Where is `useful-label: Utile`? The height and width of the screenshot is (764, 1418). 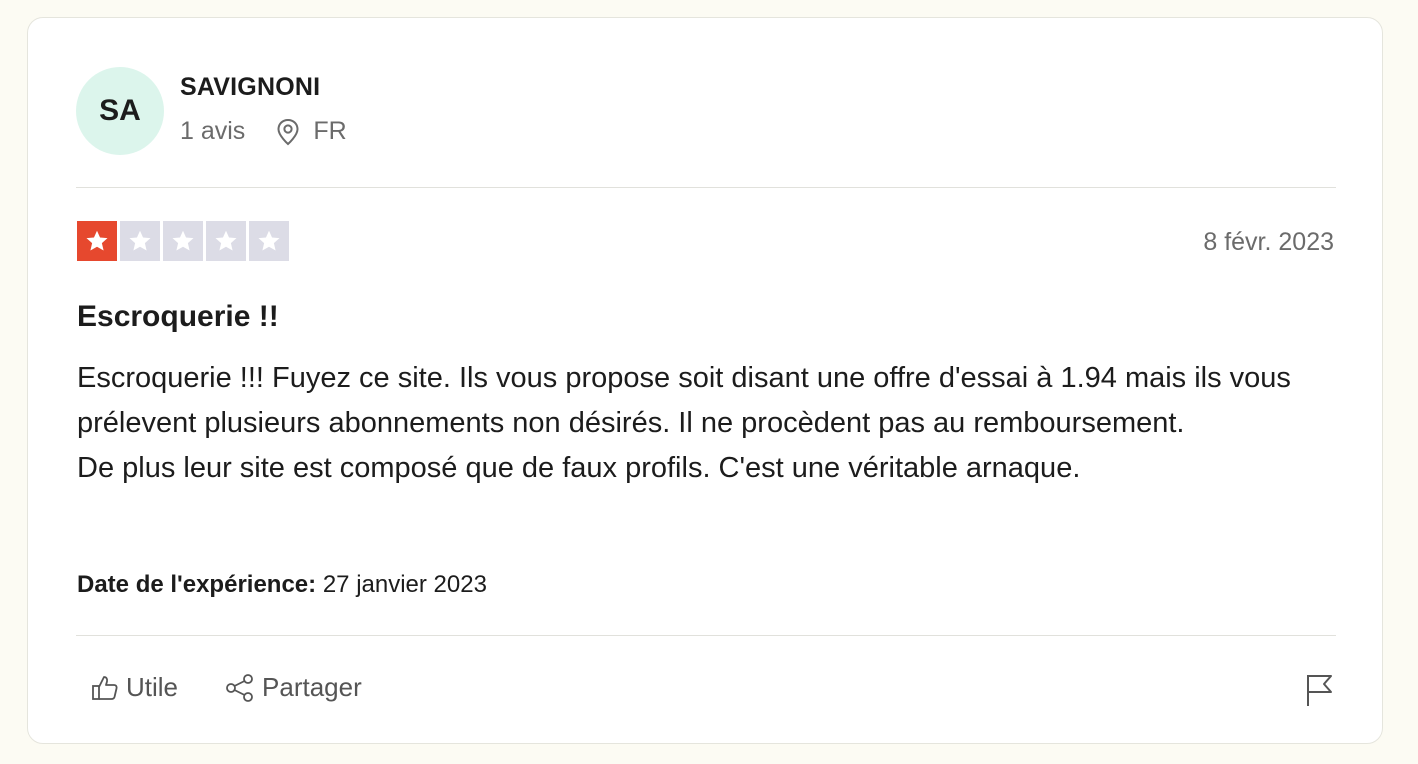
useful-label: Utile is located at coordinates (152, 687).